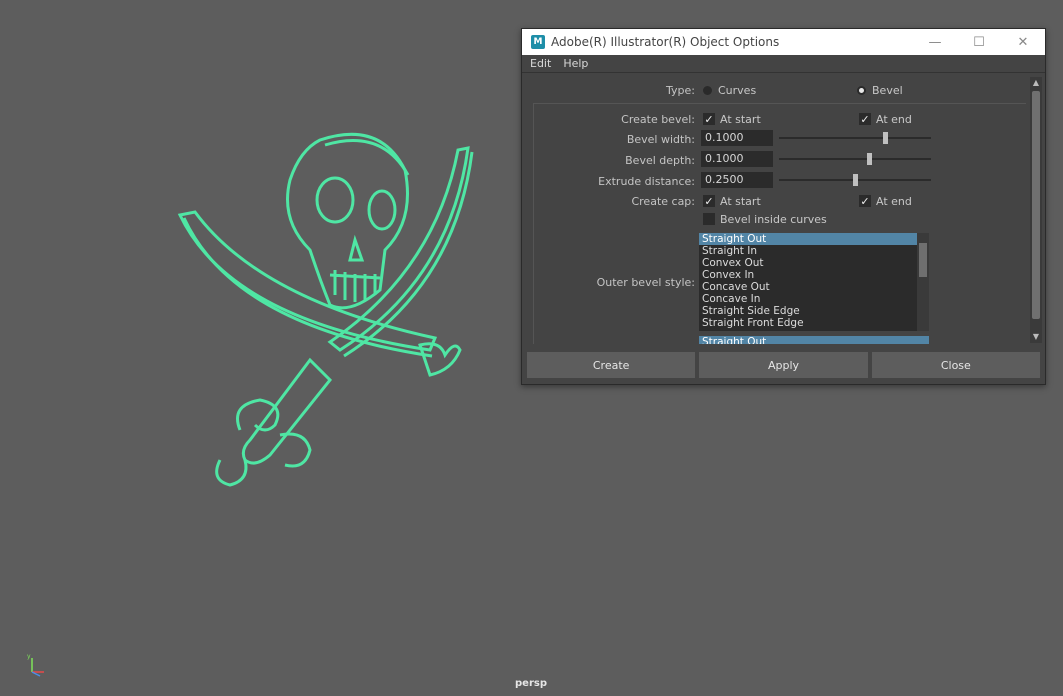 The width and height of the screenshot is (1063, 696). Describe the element at coordinates (935, 42) in the screenshot. I see `minimize-button: —` at that location.